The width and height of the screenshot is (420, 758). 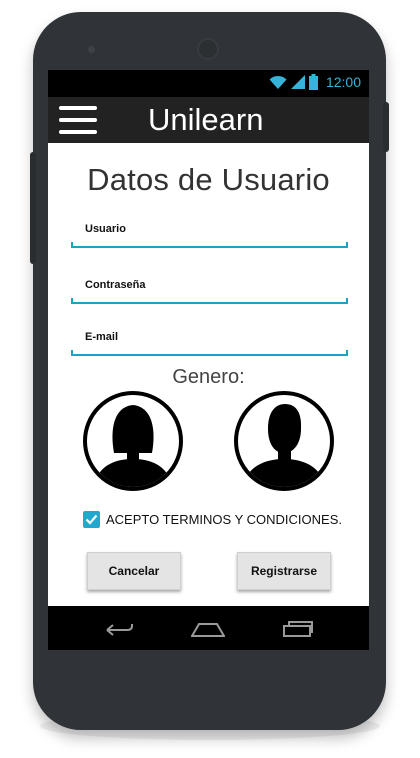 What do you see at coordinates (343, 82) in the screenshot?
I see `status-time: 12:00` at bounding box center [343, 82].